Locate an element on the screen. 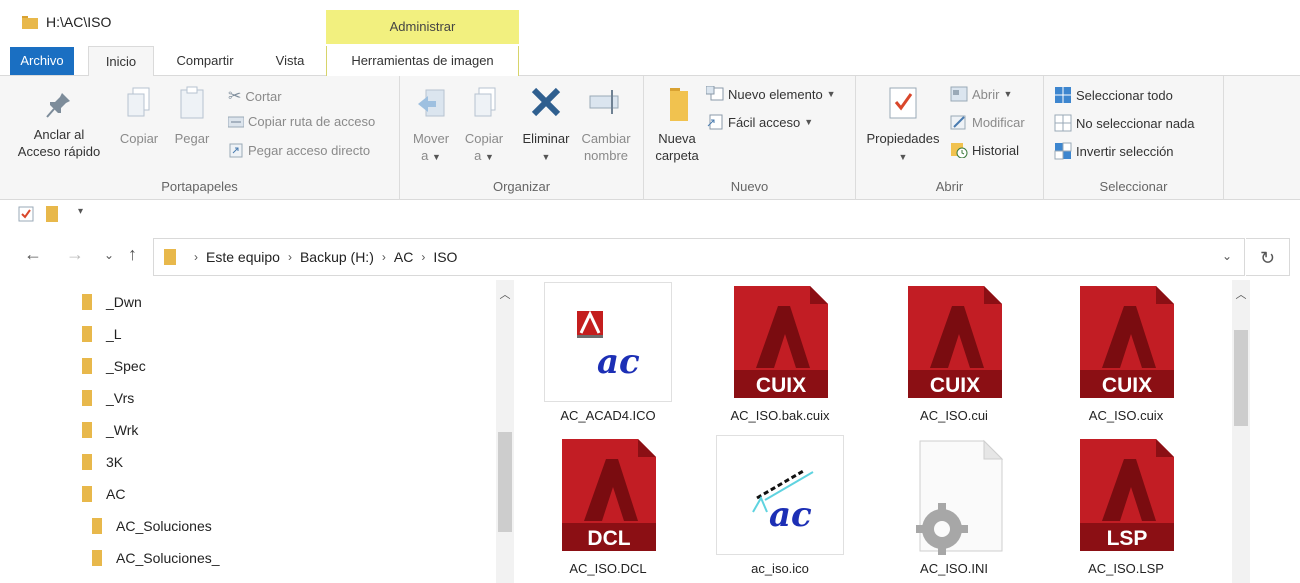 The image size is (1300, 583). customize-toolbar-dropdown-icon: ▾ is located at coordinates (80, 211).